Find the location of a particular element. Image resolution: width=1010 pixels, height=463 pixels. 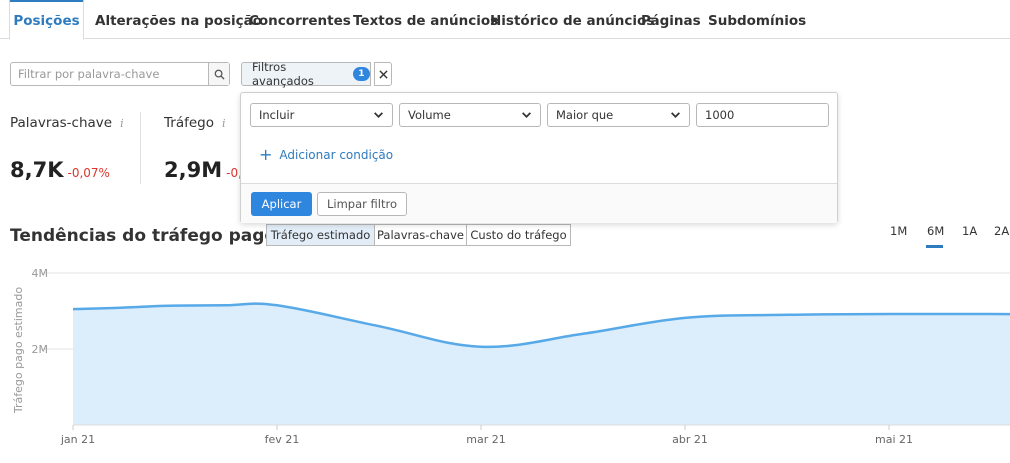

tab-paginas: Páginas is located at coordinates (671, 19).